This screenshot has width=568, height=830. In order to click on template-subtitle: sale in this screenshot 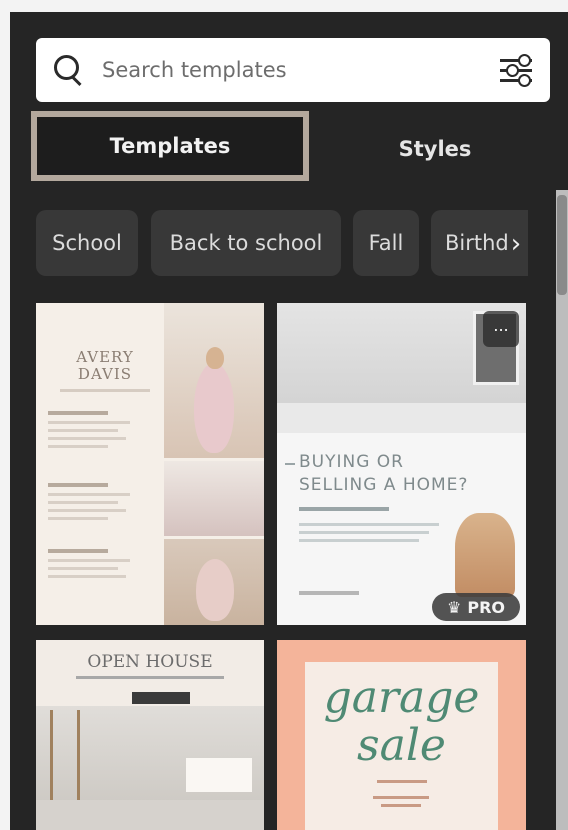, I will do `click(401, 745)`.